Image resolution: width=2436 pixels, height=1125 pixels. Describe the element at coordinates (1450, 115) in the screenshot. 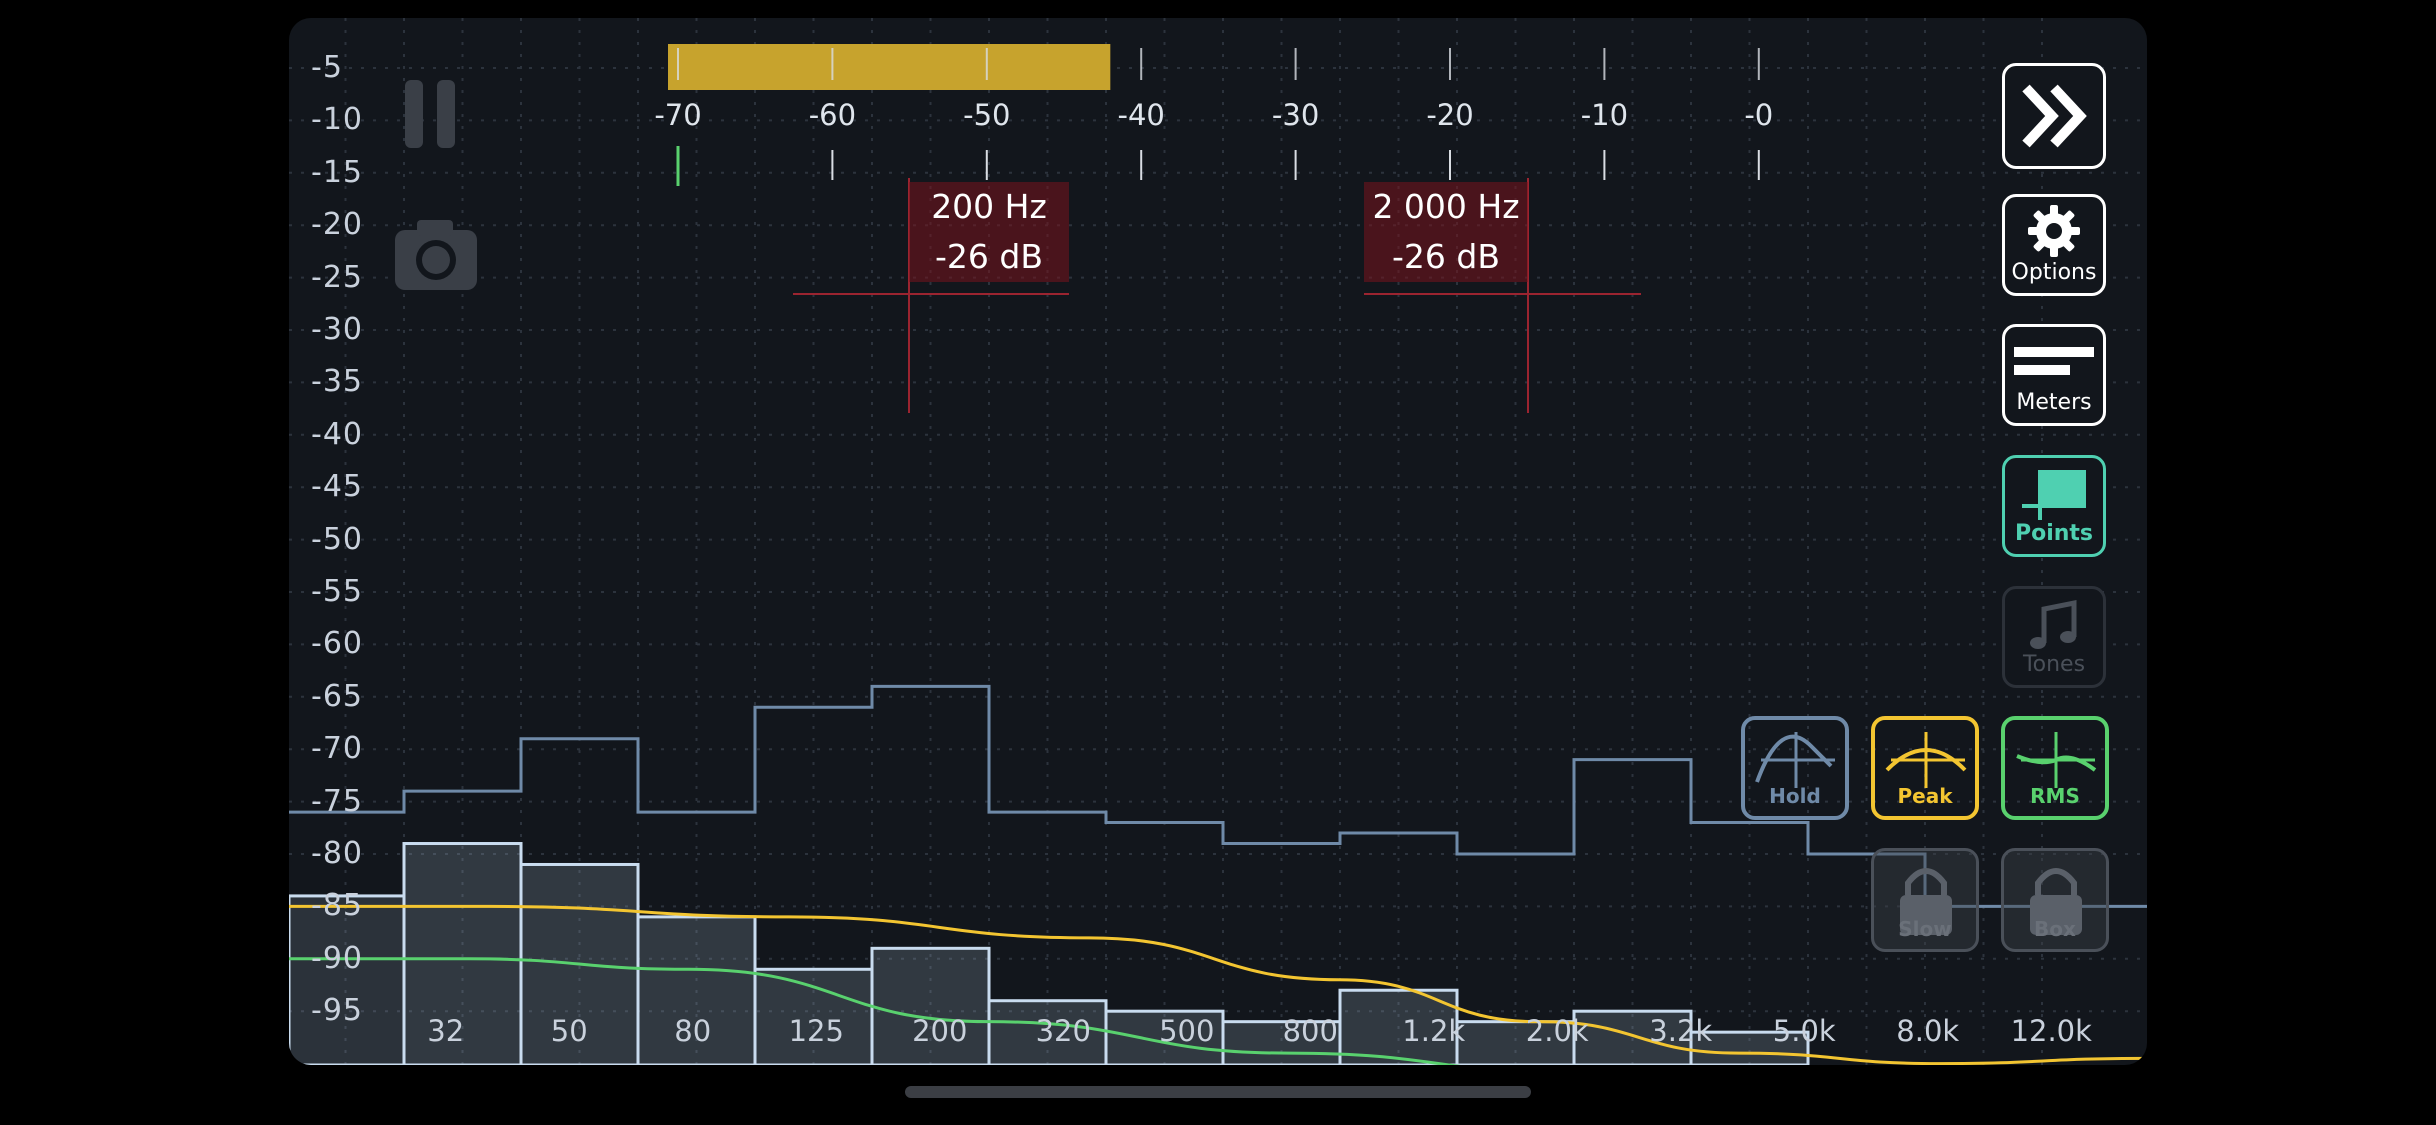

I see `level-meter-label: -20` at that location.